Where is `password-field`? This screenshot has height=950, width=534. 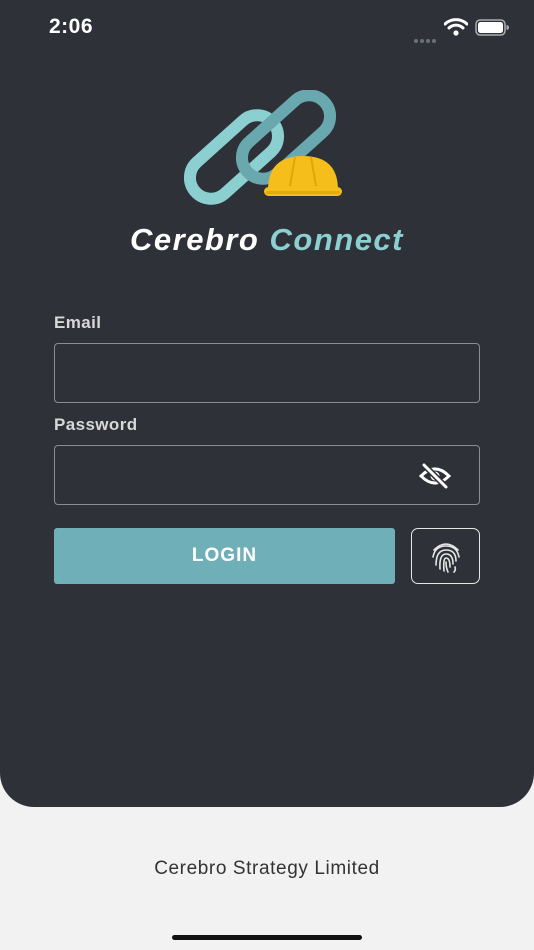 password-field is located at coordinates (267, 475).